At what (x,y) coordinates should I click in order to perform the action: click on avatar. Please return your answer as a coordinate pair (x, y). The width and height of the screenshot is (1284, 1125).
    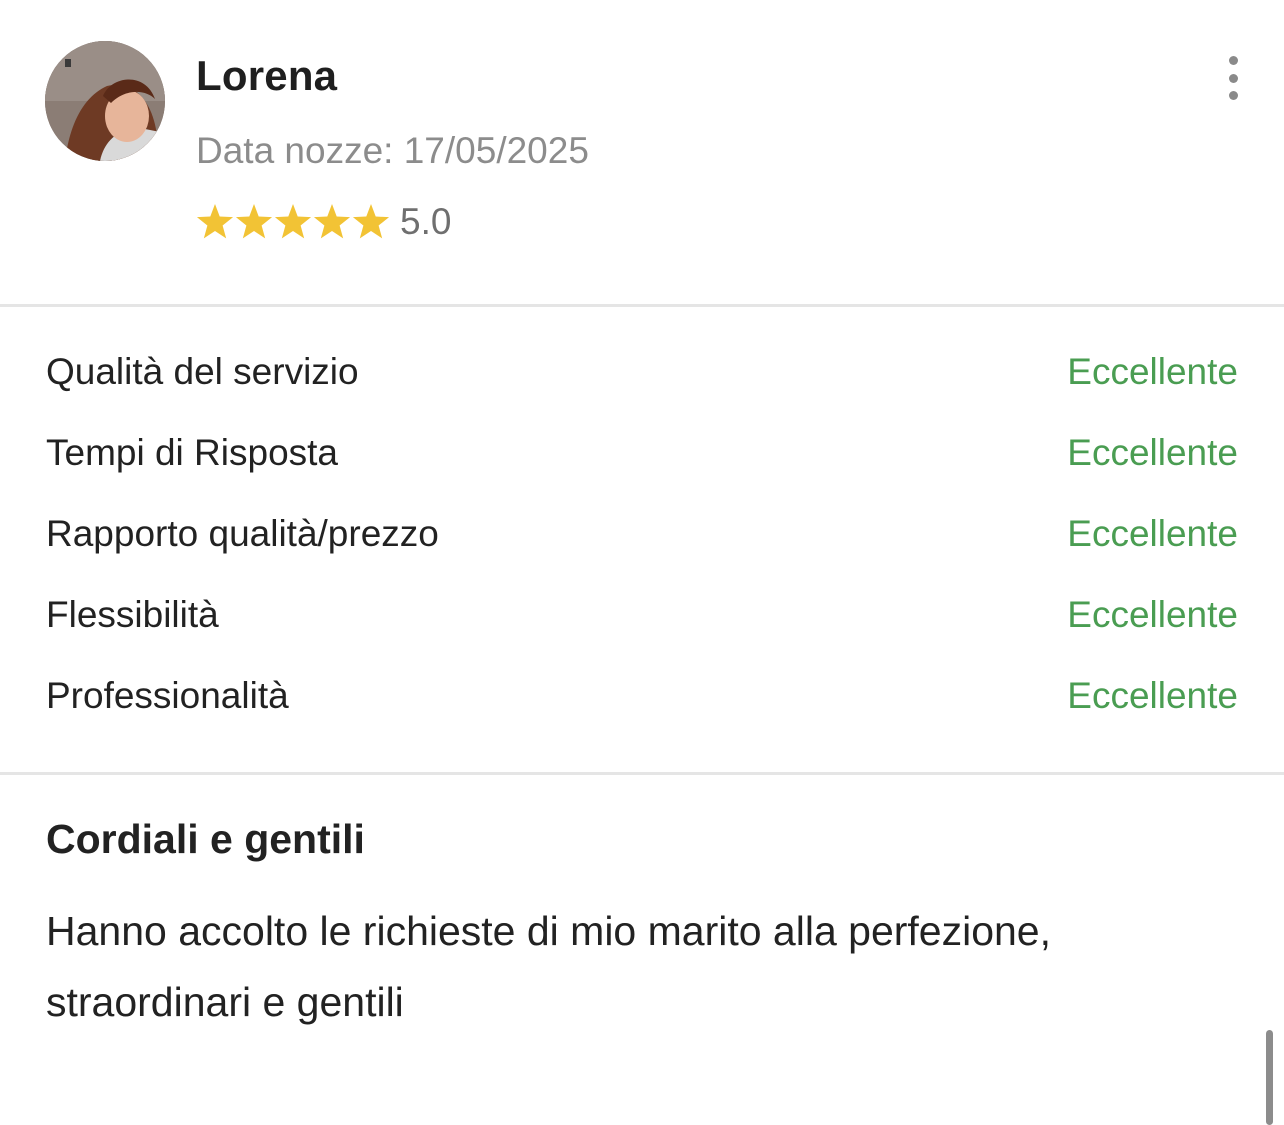
    Looking at the image, I should click on (105, 101).